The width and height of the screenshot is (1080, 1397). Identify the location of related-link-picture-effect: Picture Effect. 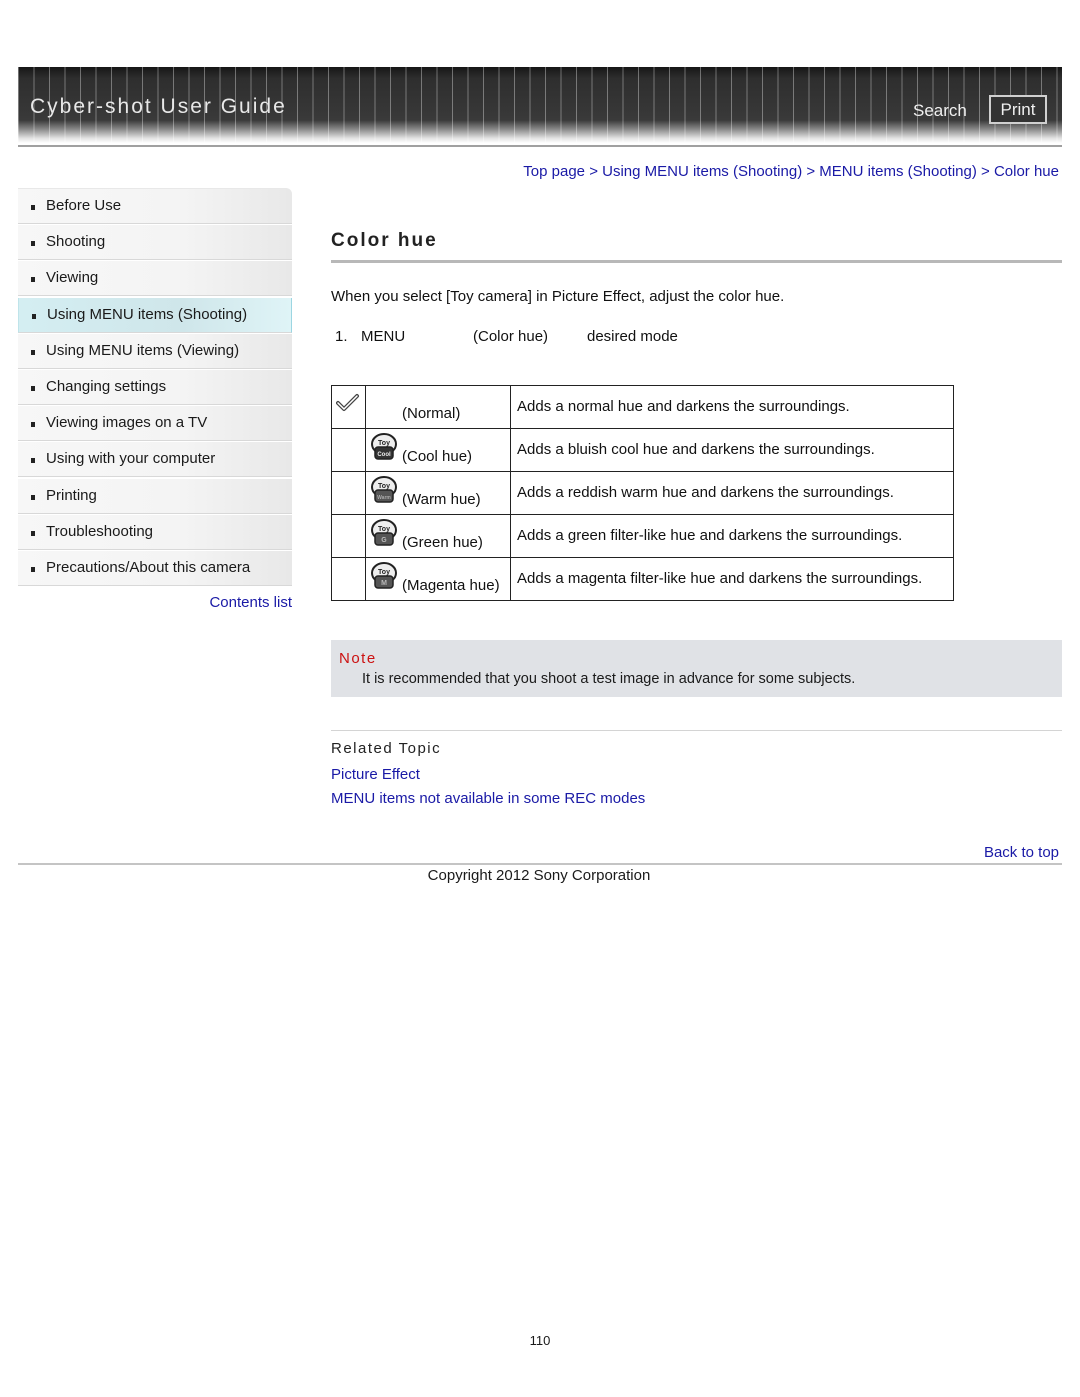
(375, 774).